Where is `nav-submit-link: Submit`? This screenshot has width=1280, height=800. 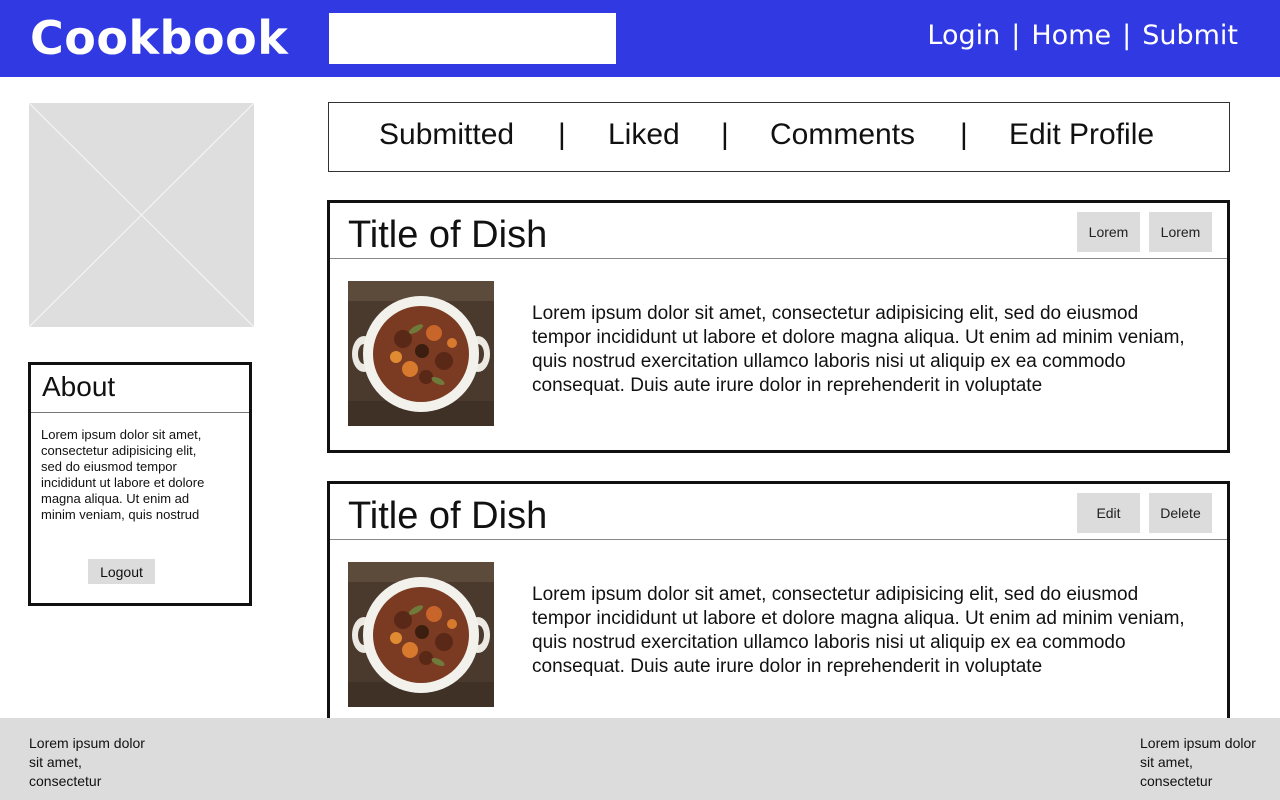 nav-submit-link: Submit is located at coordinates (1190, 35).